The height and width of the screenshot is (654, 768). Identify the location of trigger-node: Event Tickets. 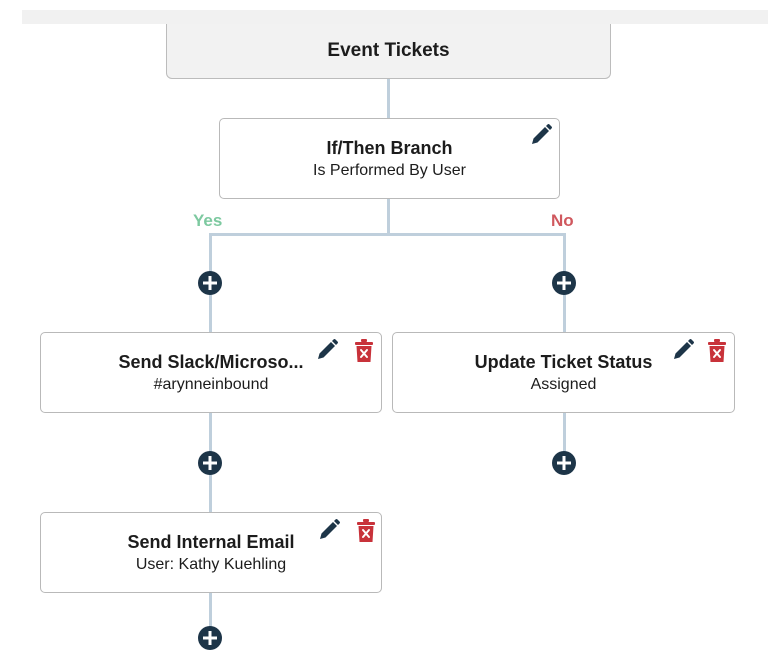
(388, 51).